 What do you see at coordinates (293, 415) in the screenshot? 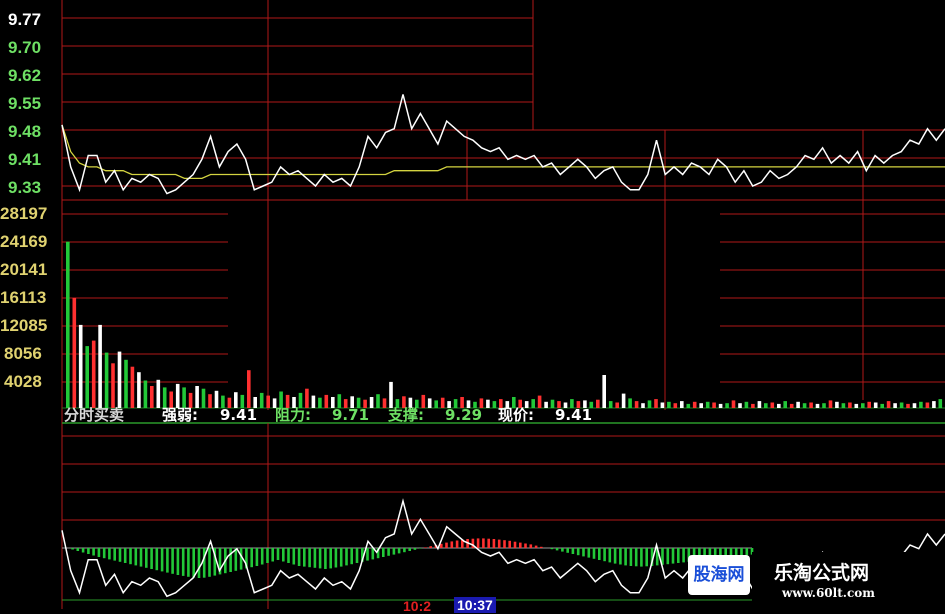
I see `resistance-label: 阻力:` at bounding box center [293, 415].